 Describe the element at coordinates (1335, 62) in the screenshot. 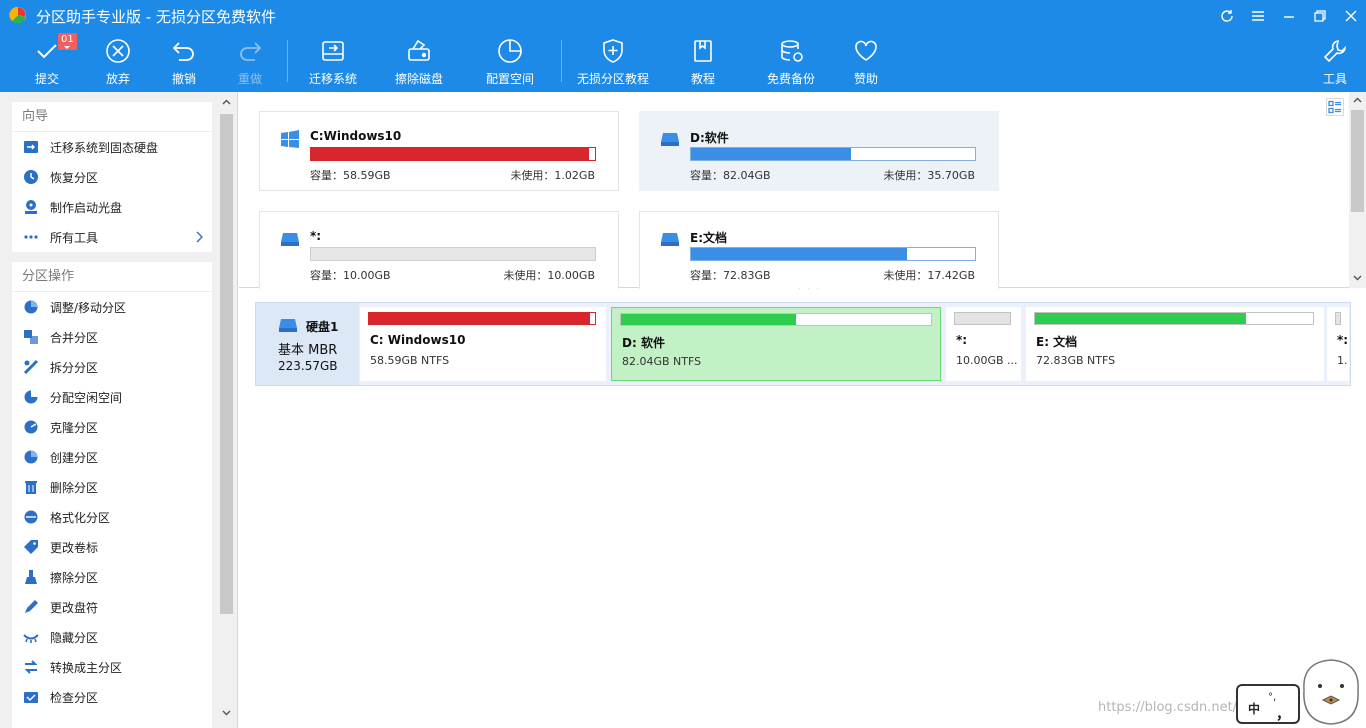

I see `tools-button: 工具` at that location.